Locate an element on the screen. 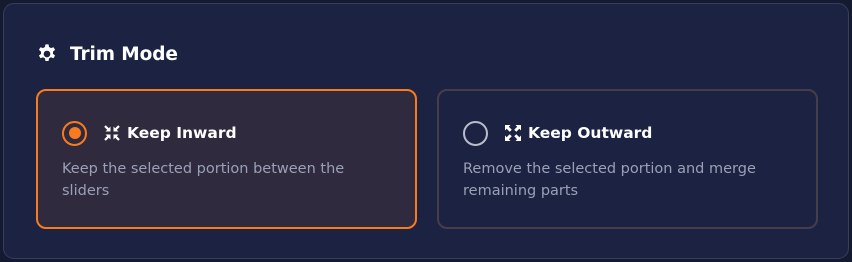 The width and height of the screenshot is (852, 262). radio-button-checked is located at coordinates (74, 133).